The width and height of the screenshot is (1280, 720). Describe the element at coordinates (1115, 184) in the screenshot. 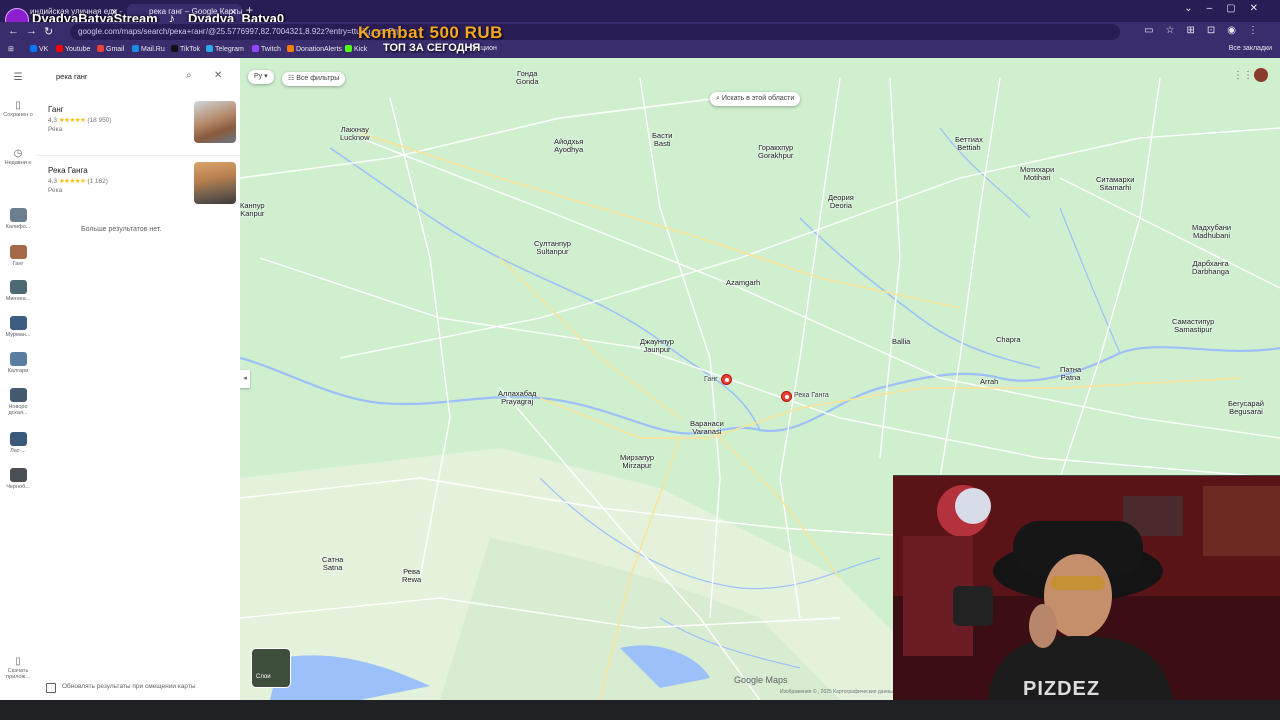

I see `city-label: Ситамархи Sitamarhi` at that location.